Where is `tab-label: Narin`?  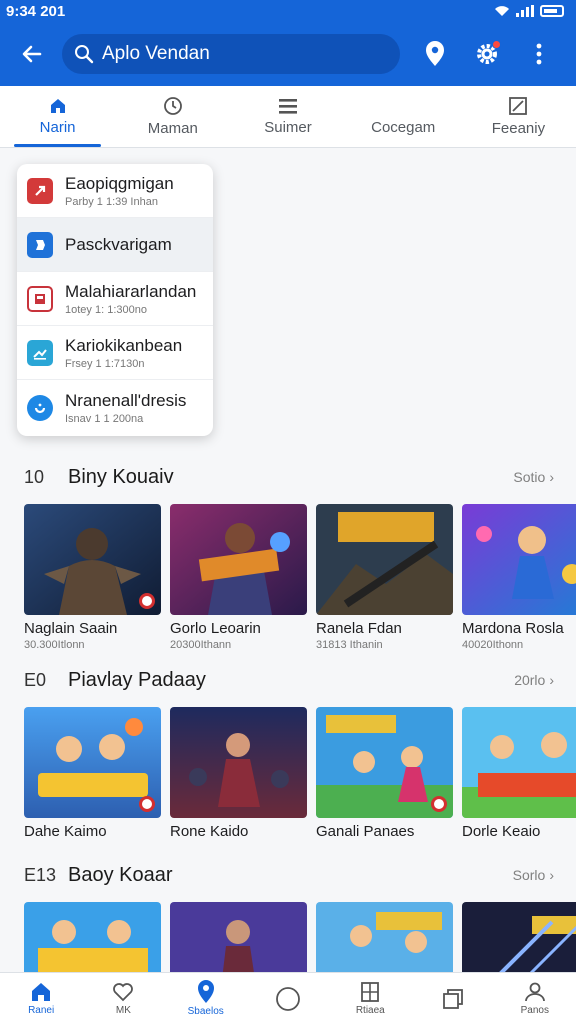 tab-label: Narin is located at coordinates (57, 127).